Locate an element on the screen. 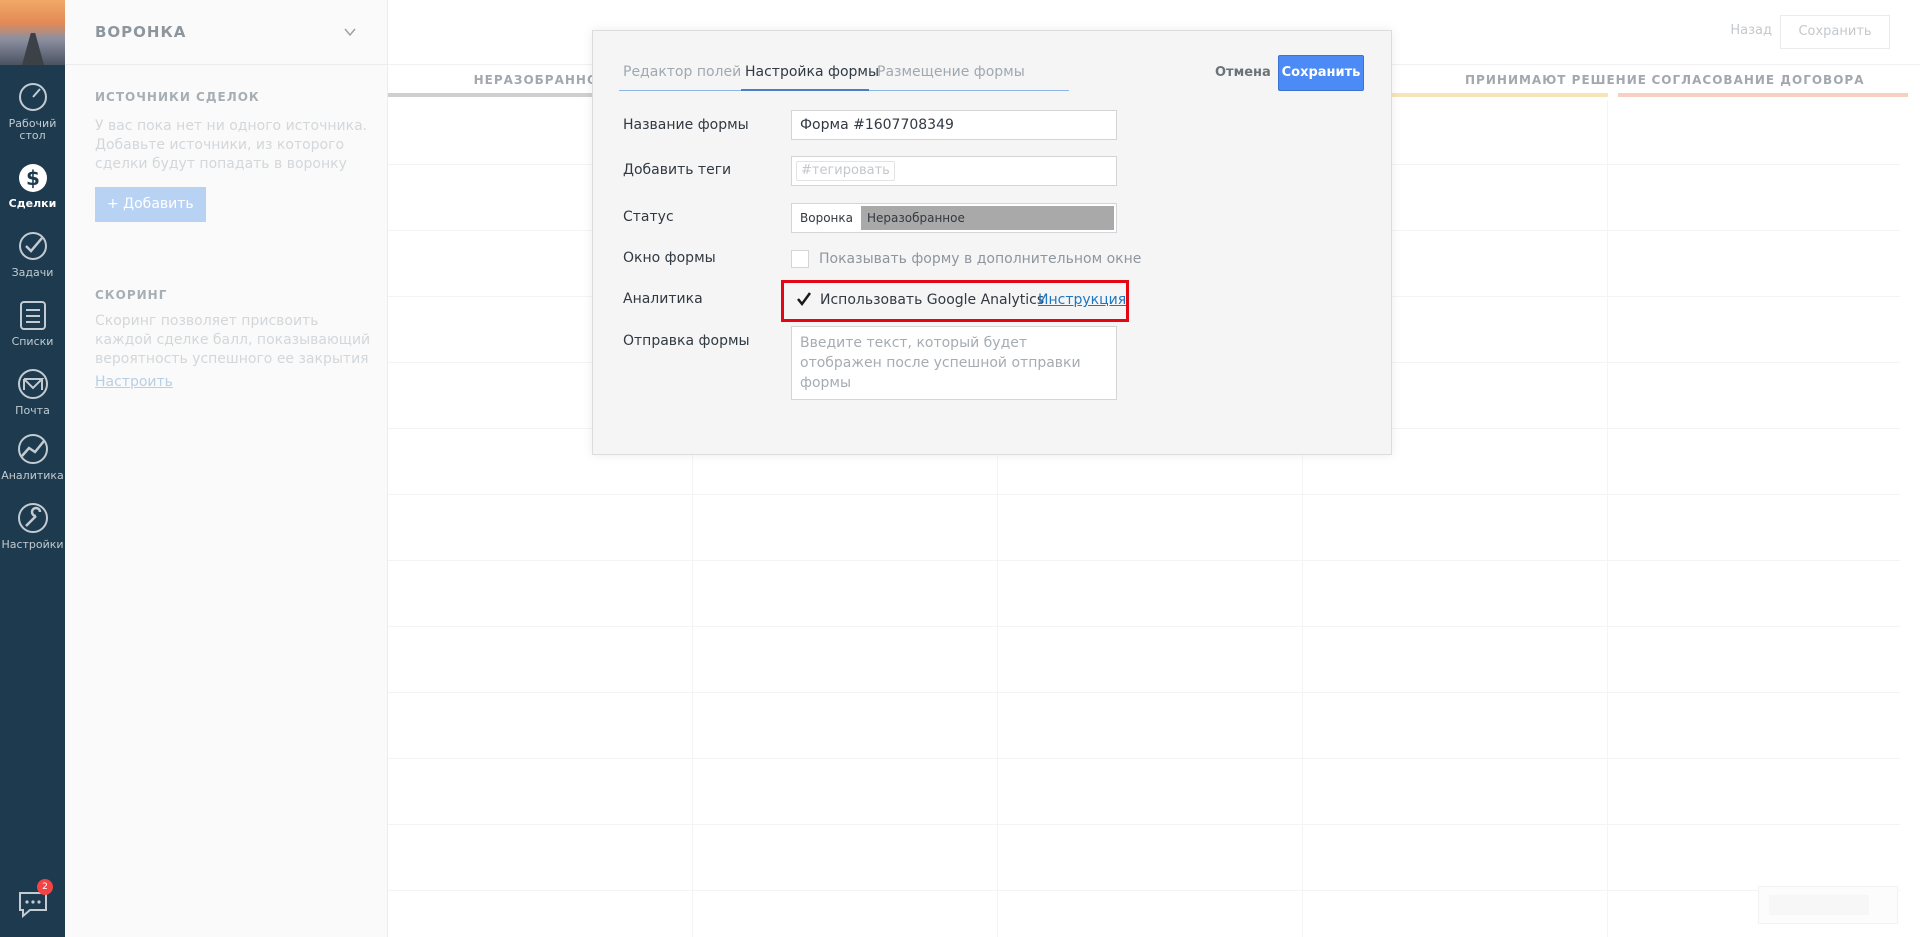  panel-header: ВОРОНКА is located at coordinates (226, 32).